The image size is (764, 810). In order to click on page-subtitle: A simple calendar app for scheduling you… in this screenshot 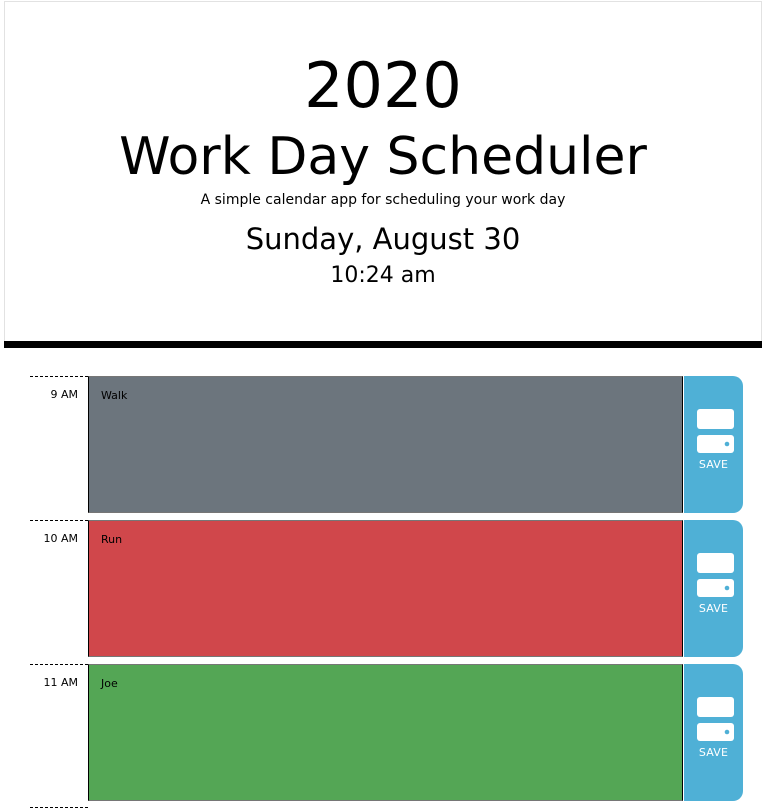, I will do `click(383, 200)`.